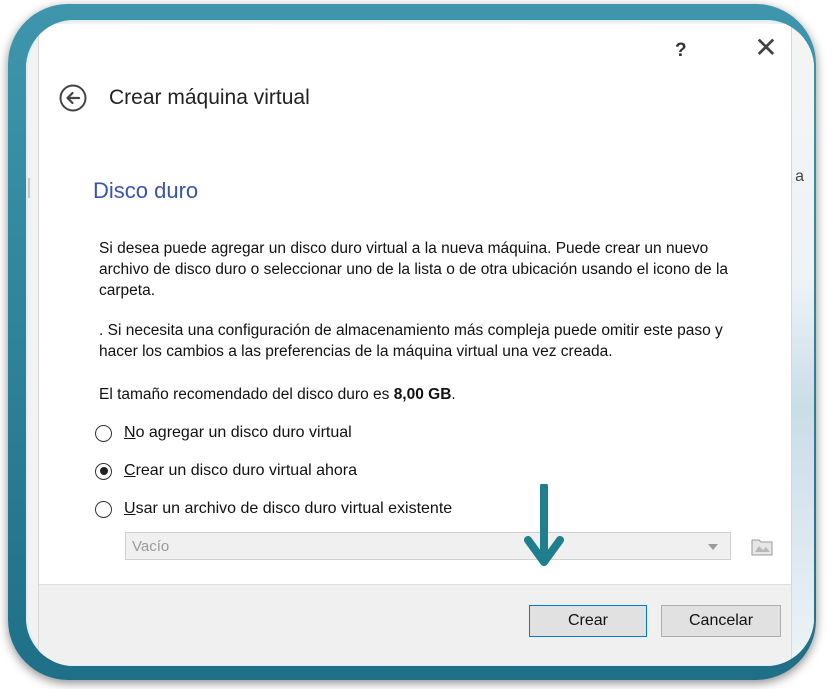  Describe the element at coordinates (588, 621) in the screenshot. I see `create-button: Crear` at that location.